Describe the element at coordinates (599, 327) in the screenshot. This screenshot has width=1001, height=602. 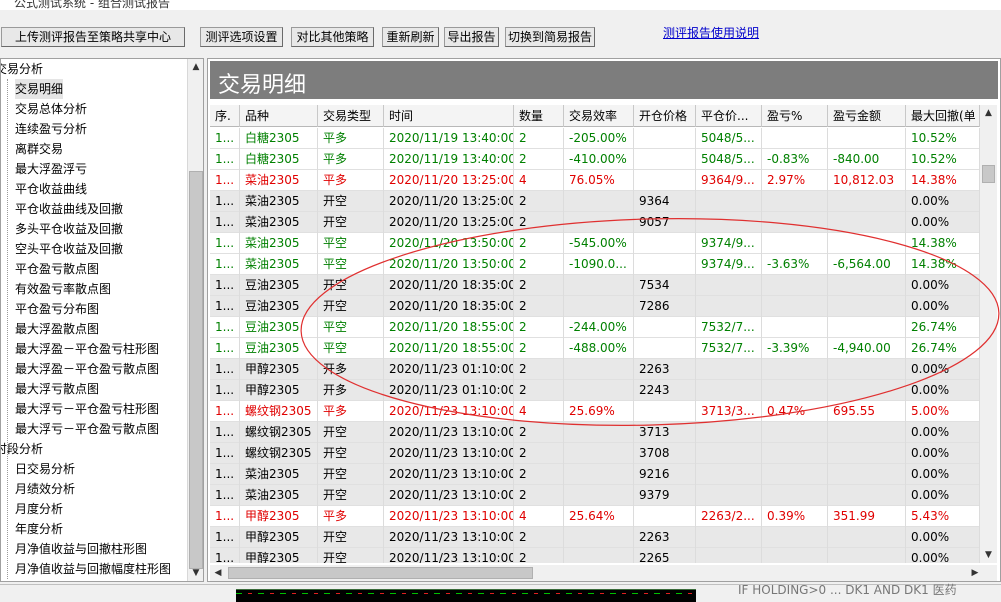
I see `col-efficiency-cell: -244.00%` at that location.